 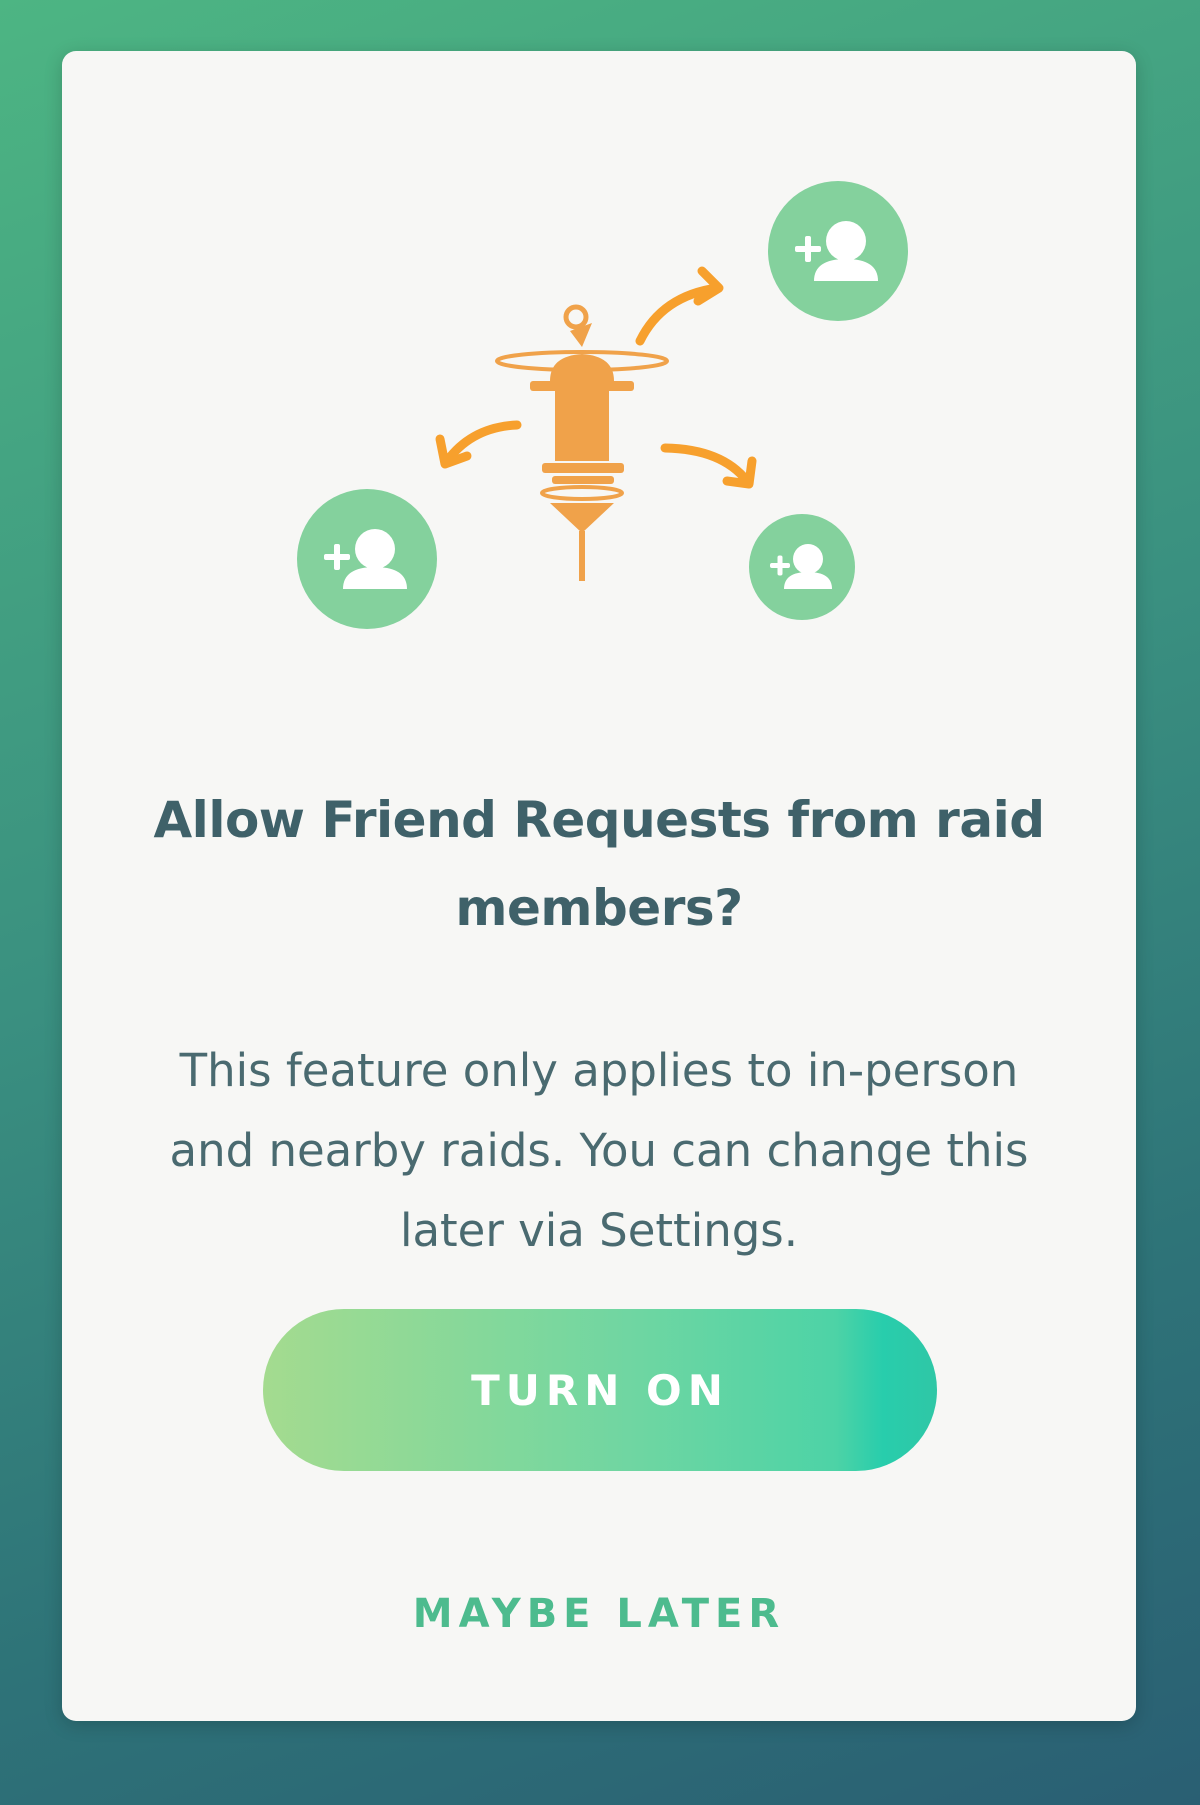 What do you see at coordinates (582, 442) in the screenshot?
I see `pokestop-icon` at bounding box center [582, 442].